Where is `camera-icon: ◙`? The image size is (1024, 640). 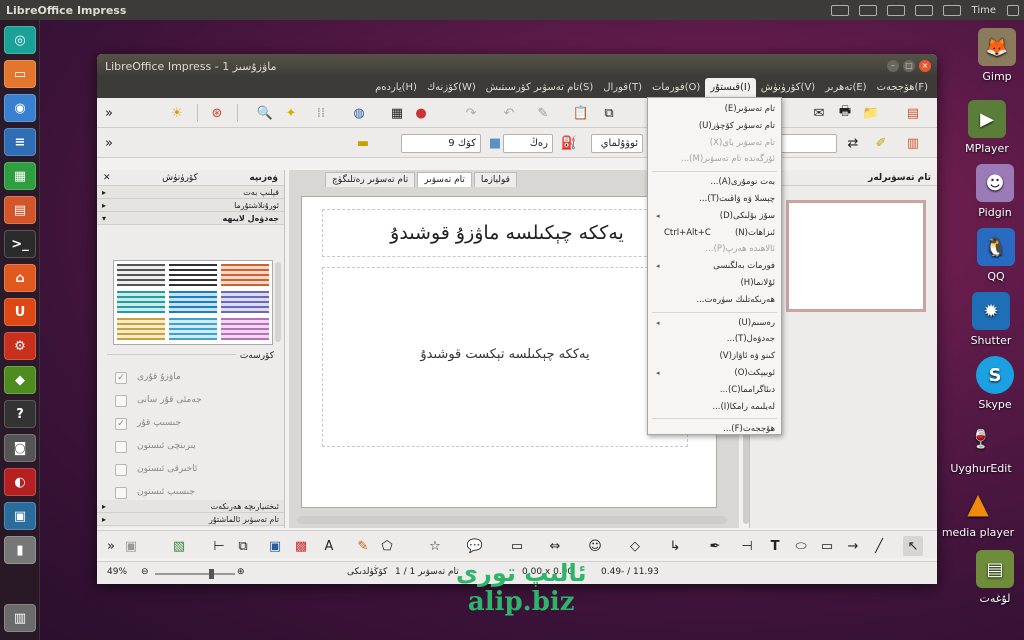 camera-icon: ◙ is located at coordinates (20, 448).